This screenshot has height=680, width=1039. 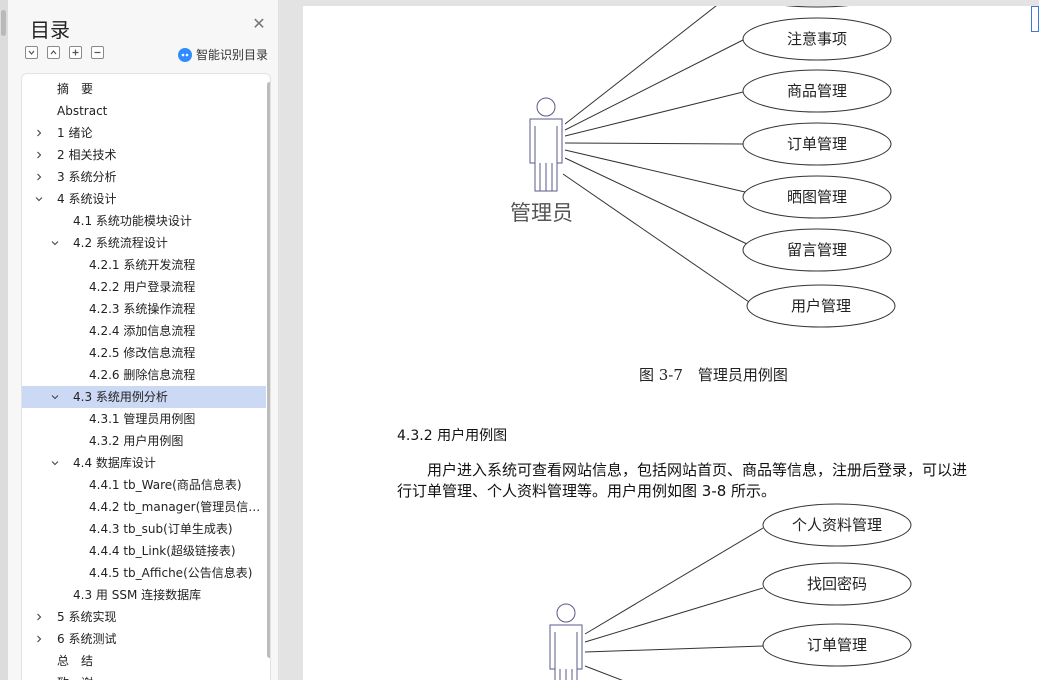 What do you see at coordinates (546, 144) in the screenshot?
I see `admin-actor-figure` at bounding box center [546, 144].